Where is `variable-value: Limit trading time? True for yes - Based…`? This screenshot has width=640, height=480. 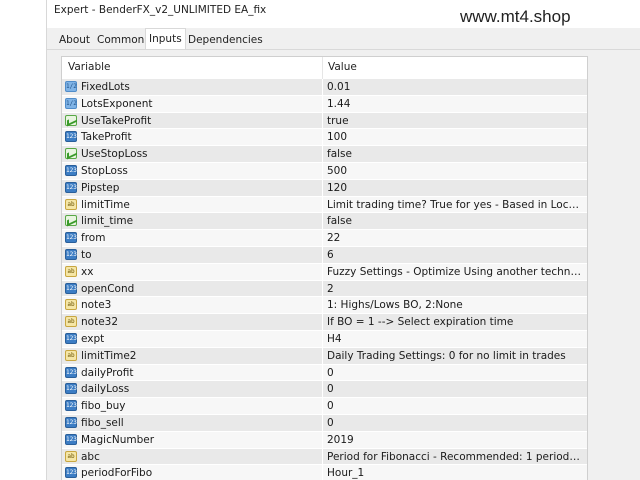 variable-value: Limit trading time? True for yes - Based… is located at coordinates (455, 205).